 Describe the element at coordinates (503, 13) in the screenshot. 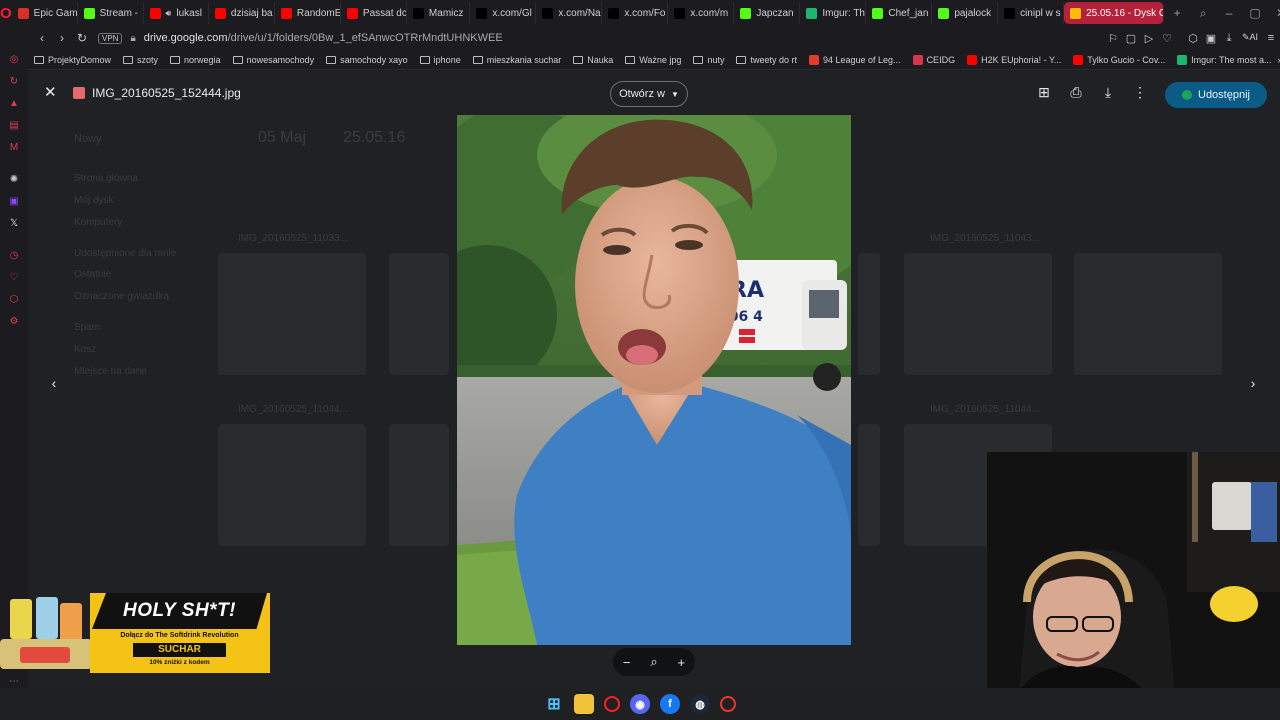

I see `tab-7: x.com/Gl` at that location.